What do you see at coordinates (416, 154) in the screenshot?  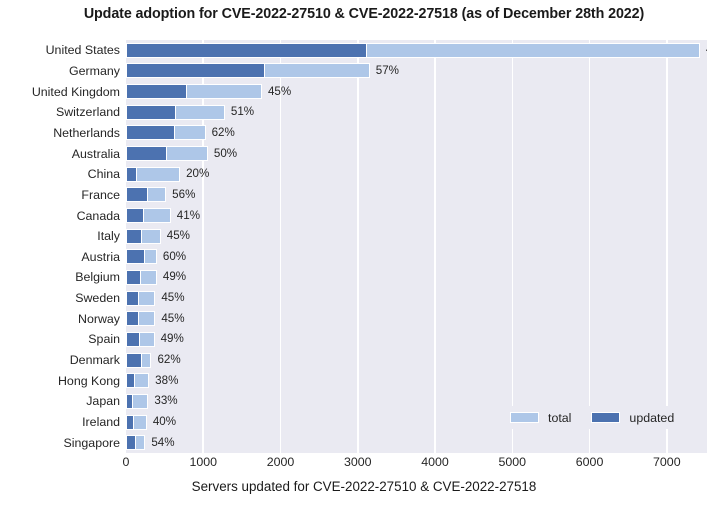 I see `bar-row: 50%` at bounding box center [416, 154].